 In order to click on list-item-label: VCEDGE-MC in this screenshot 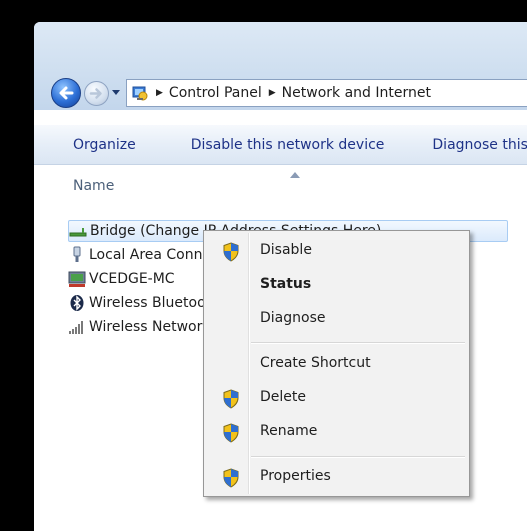, I will do `click(132, 279)`.